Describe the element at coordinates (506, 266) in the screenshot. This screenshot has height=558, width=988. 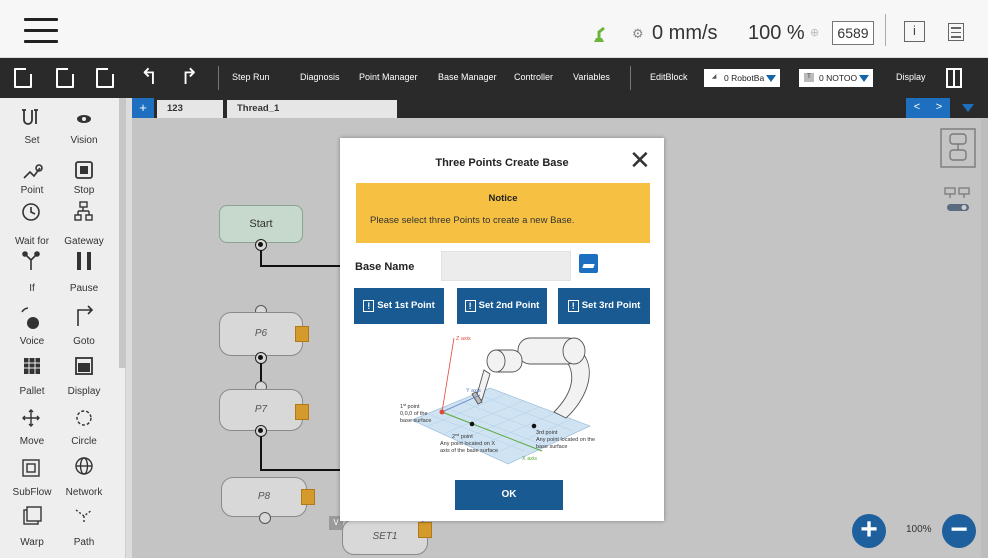
I see `base-name-input` at that location.